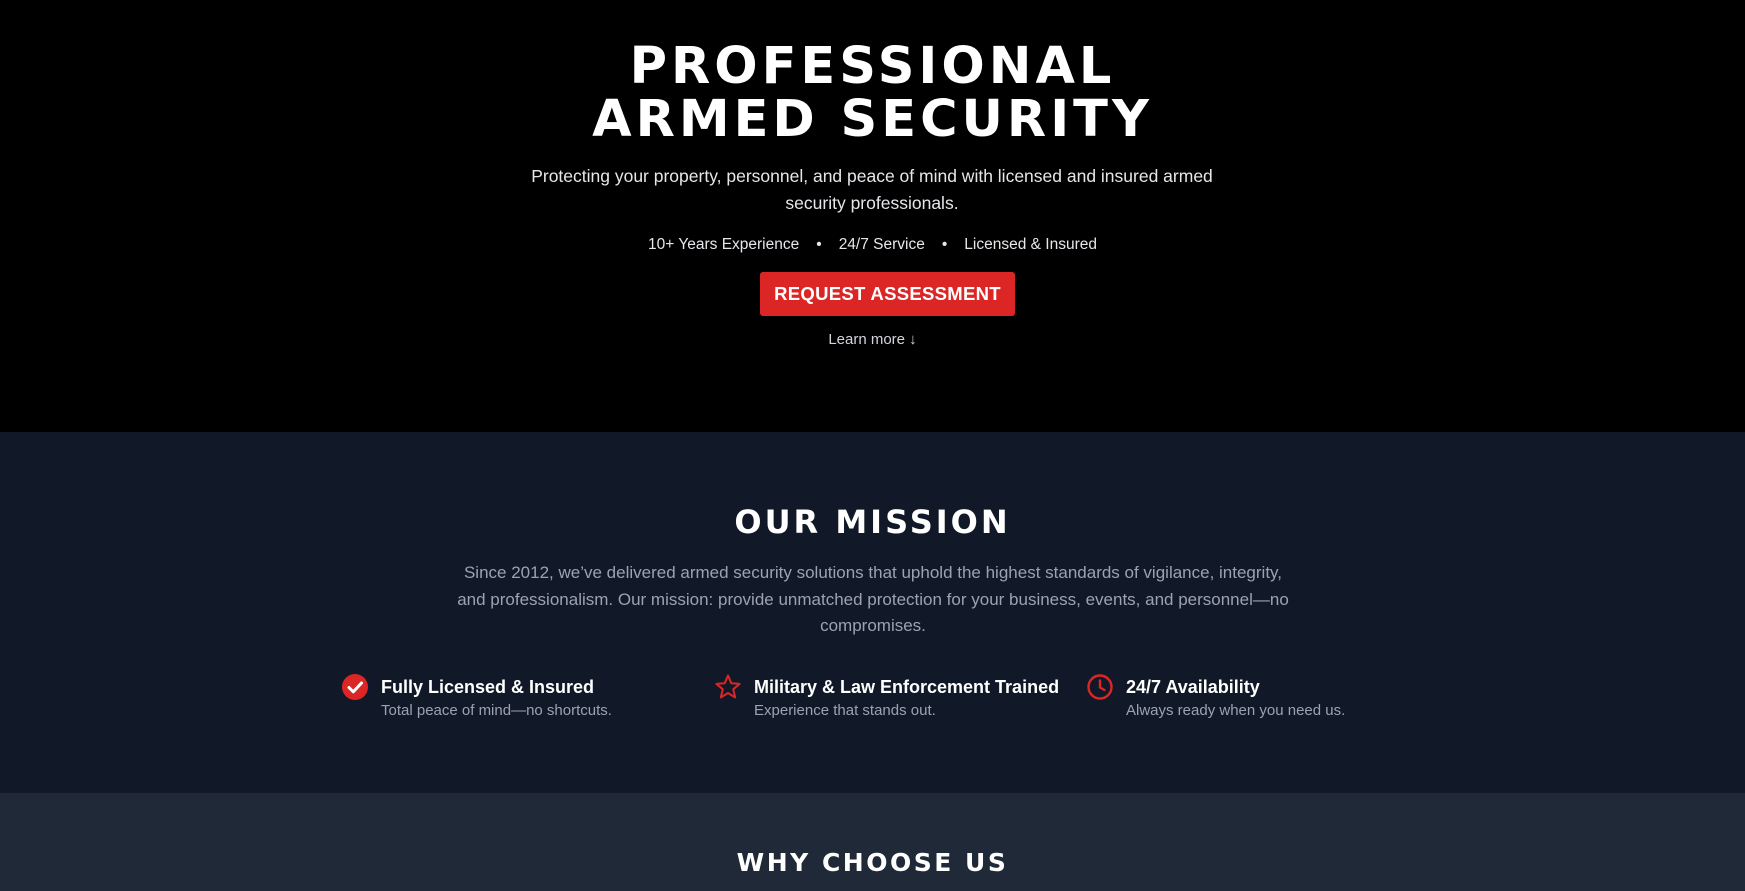 This screenshot has height=891, width=1745. What do you see at coordinates (881, 244) in the screenshot?
I see `badge-service: 24/7 Service` at bounding box center [881, 244].